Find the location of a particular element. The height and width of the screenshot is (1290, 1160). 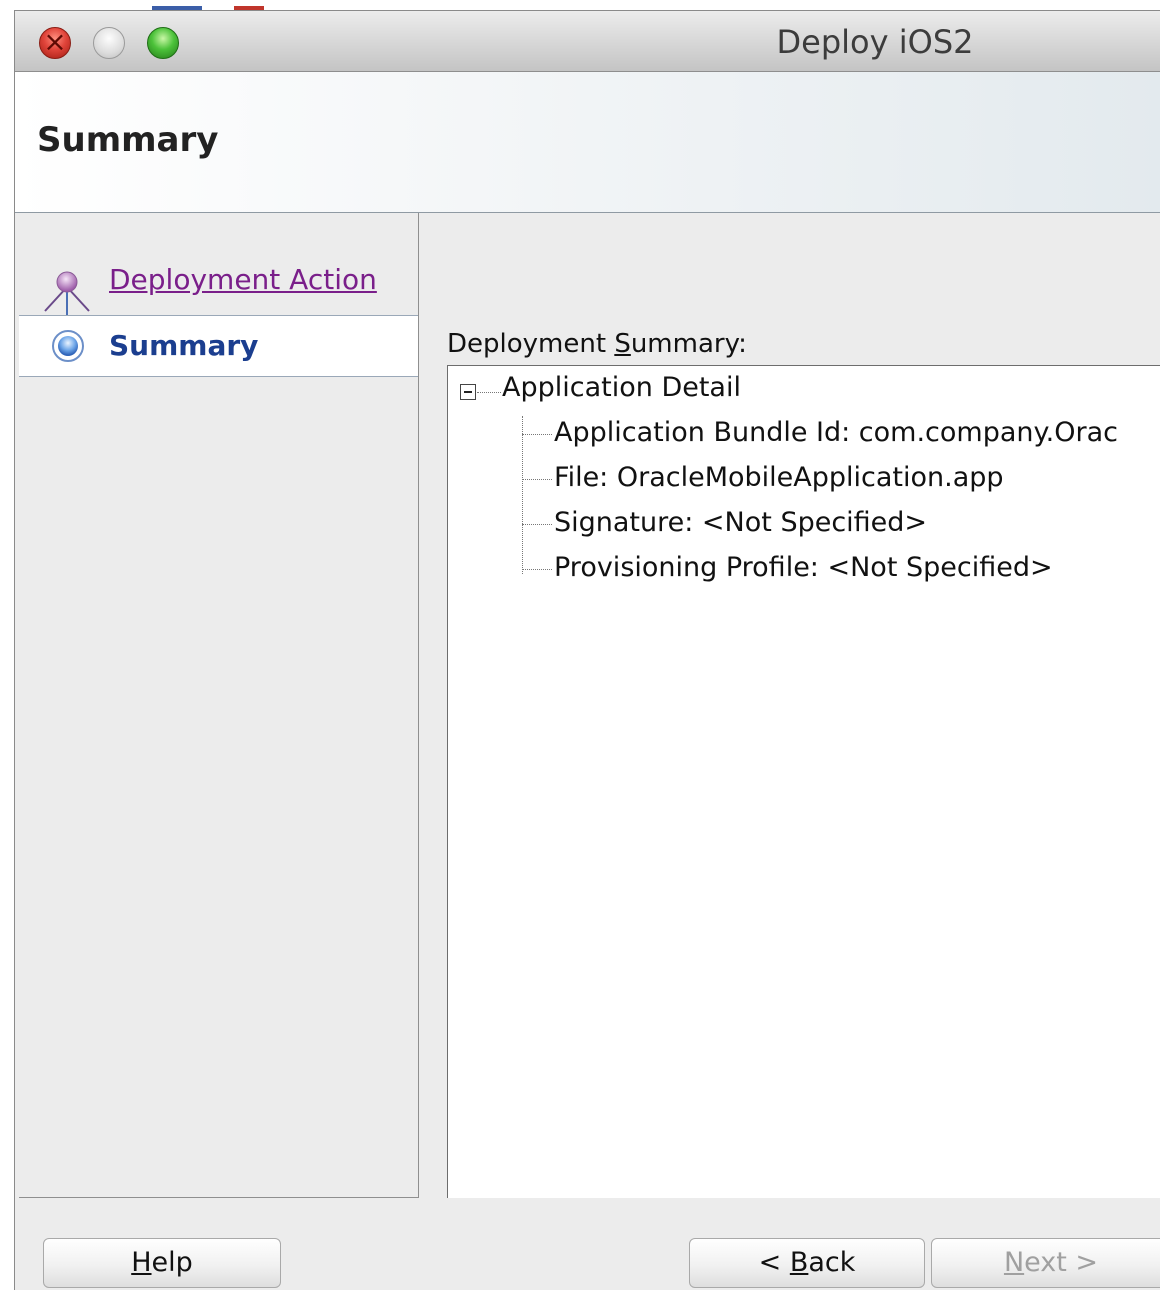

back-button: < Back is located at coordinates (807, 1263).